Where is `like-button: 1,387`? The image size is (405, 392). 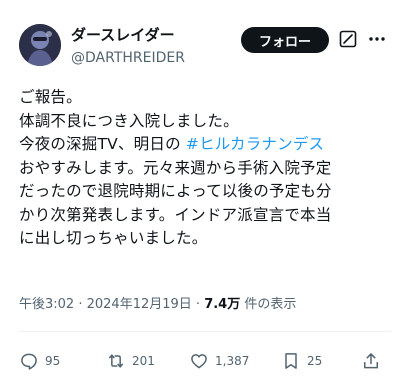
like-button: 1,387 is located at coordinates (219, 361).